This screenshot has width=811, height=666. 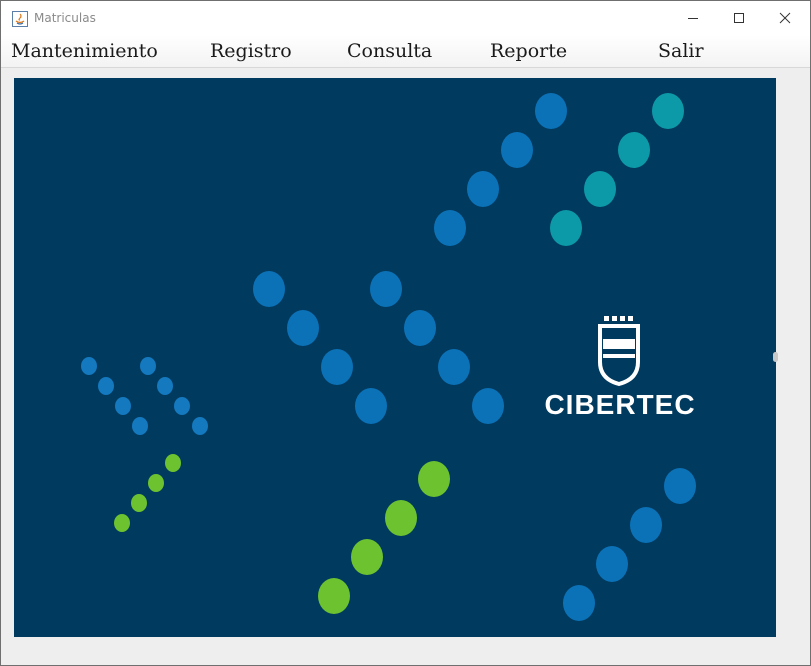 What do you see at coordinates (84, 51) in the screenshot?
I see `menu-mantenimiento: Mantenimiento` at bounding box center [84, 51].